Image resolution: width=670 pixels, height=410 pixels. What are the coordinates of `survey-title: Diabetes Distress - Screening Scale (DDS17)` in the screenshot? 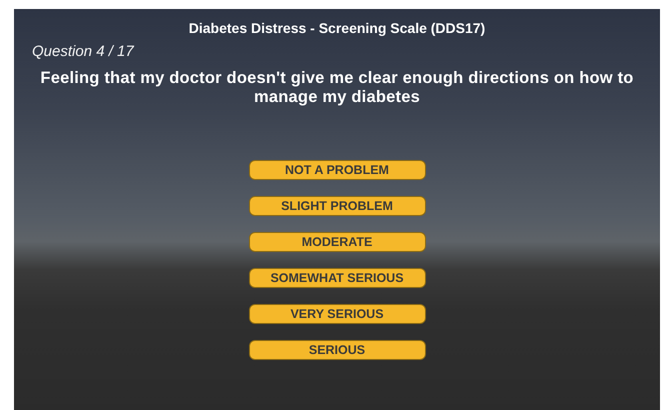 It's located at (337, 28).